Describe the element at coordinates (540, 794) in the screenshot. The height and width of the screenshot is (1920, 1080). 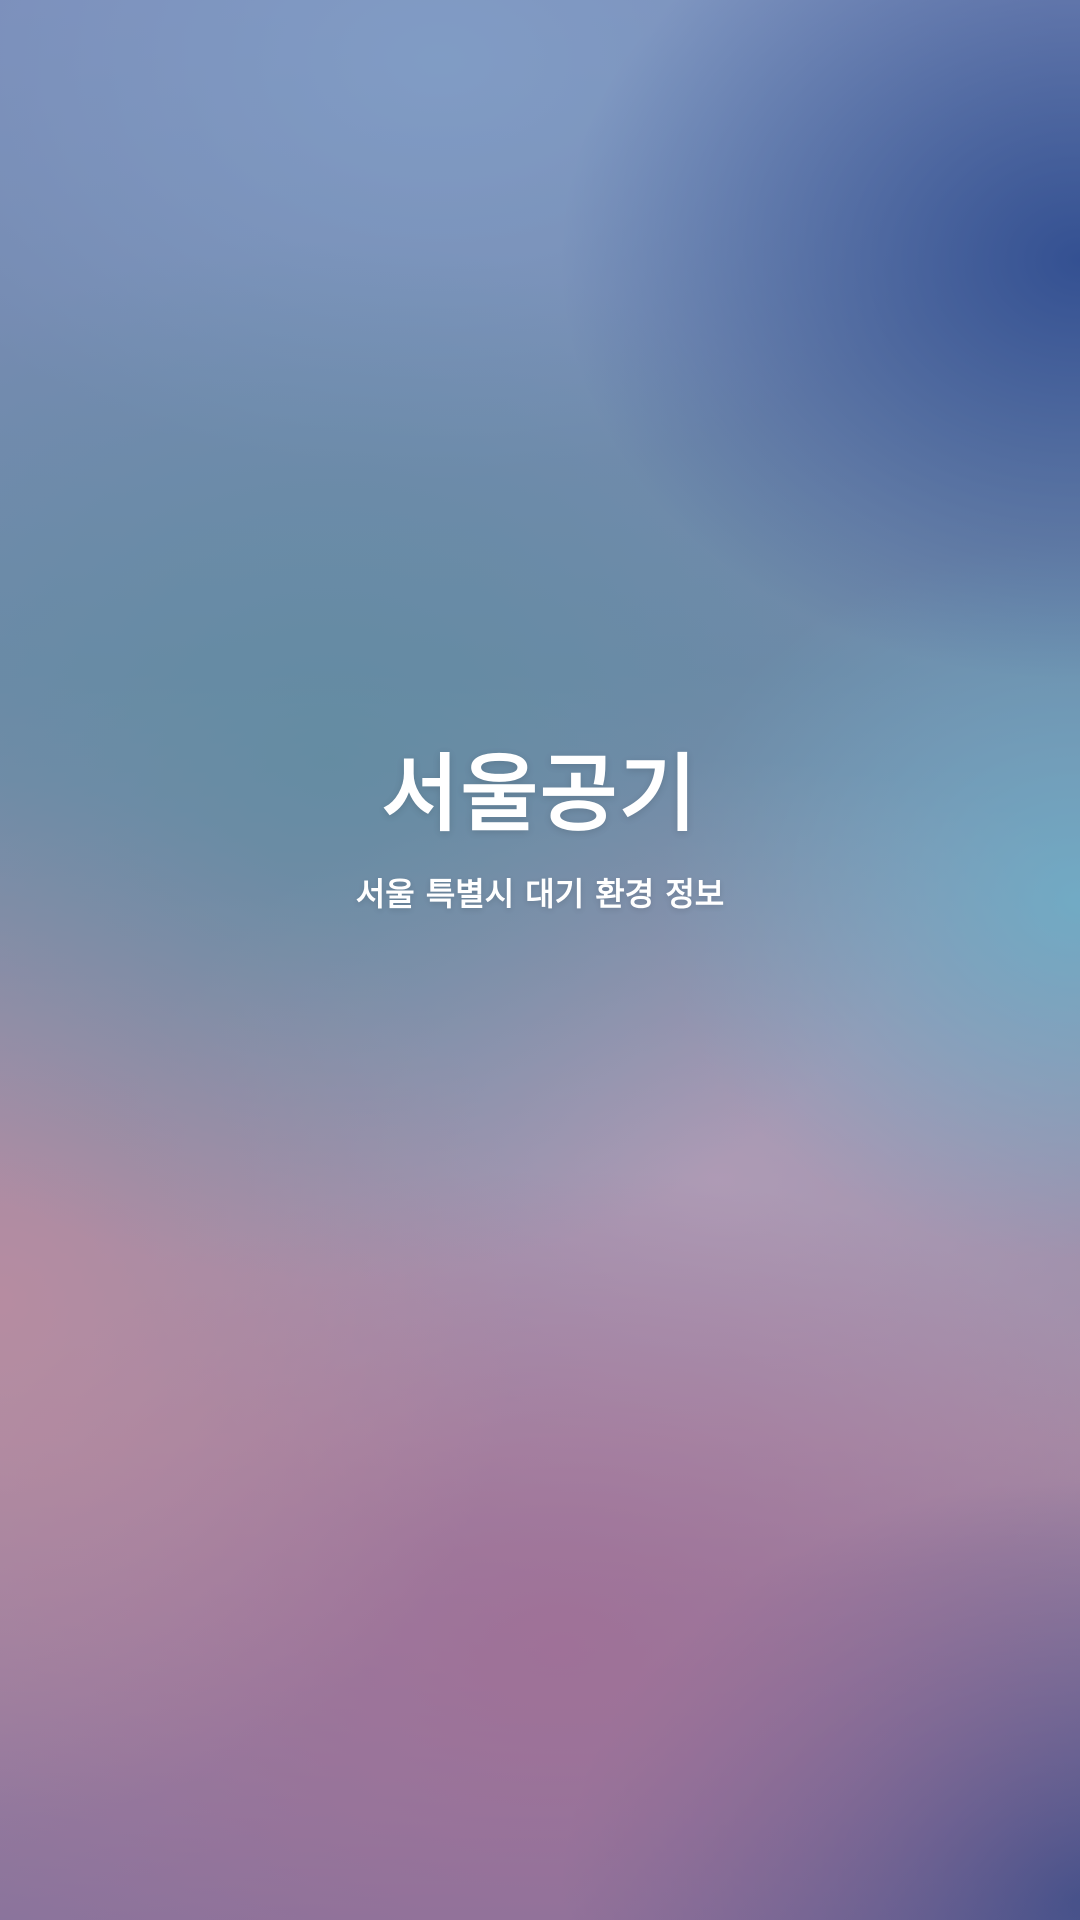
I see `app-title: 서울공기` at that location.